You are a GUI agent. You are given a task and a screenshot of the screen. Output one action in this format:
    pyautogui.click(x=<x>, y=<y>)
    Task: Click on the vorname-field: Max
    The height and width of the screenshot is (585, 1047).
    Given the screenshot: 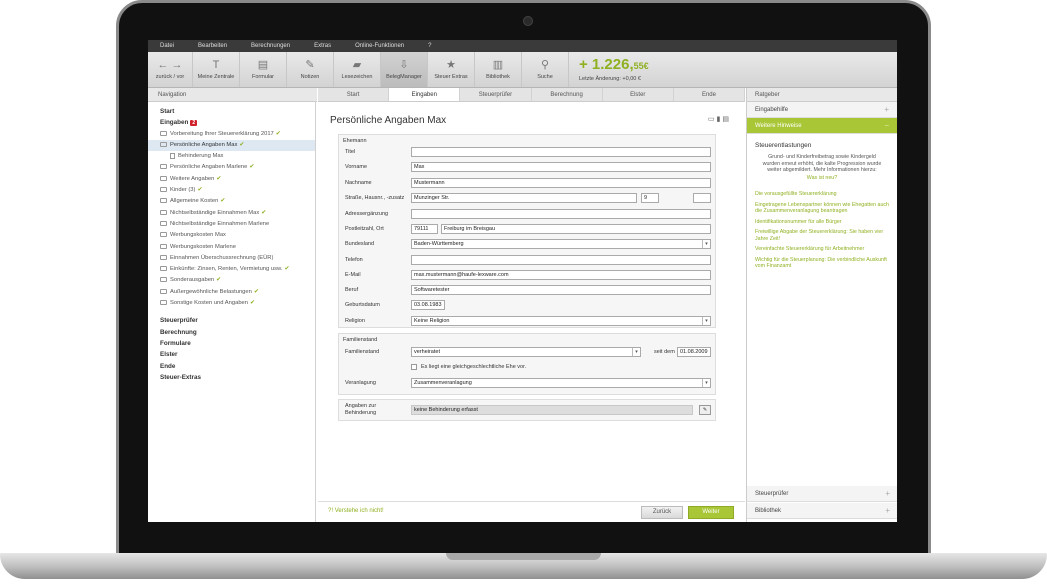 What is the action you would take?
    pyautogui.click(x=561, y=167)
    